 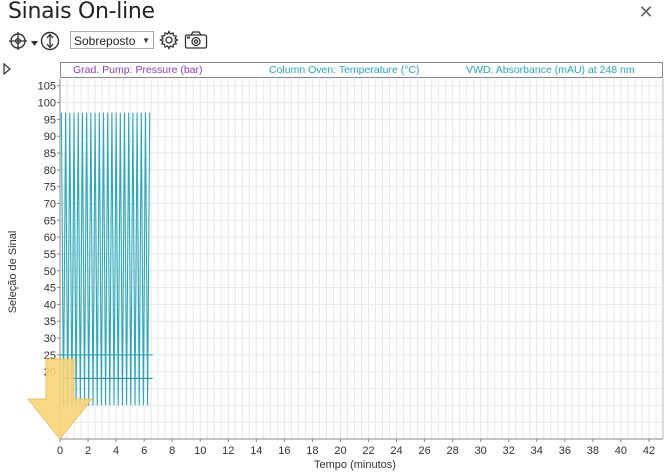 I want to click on y-tick-label: 90, so click(x=50, y=137).